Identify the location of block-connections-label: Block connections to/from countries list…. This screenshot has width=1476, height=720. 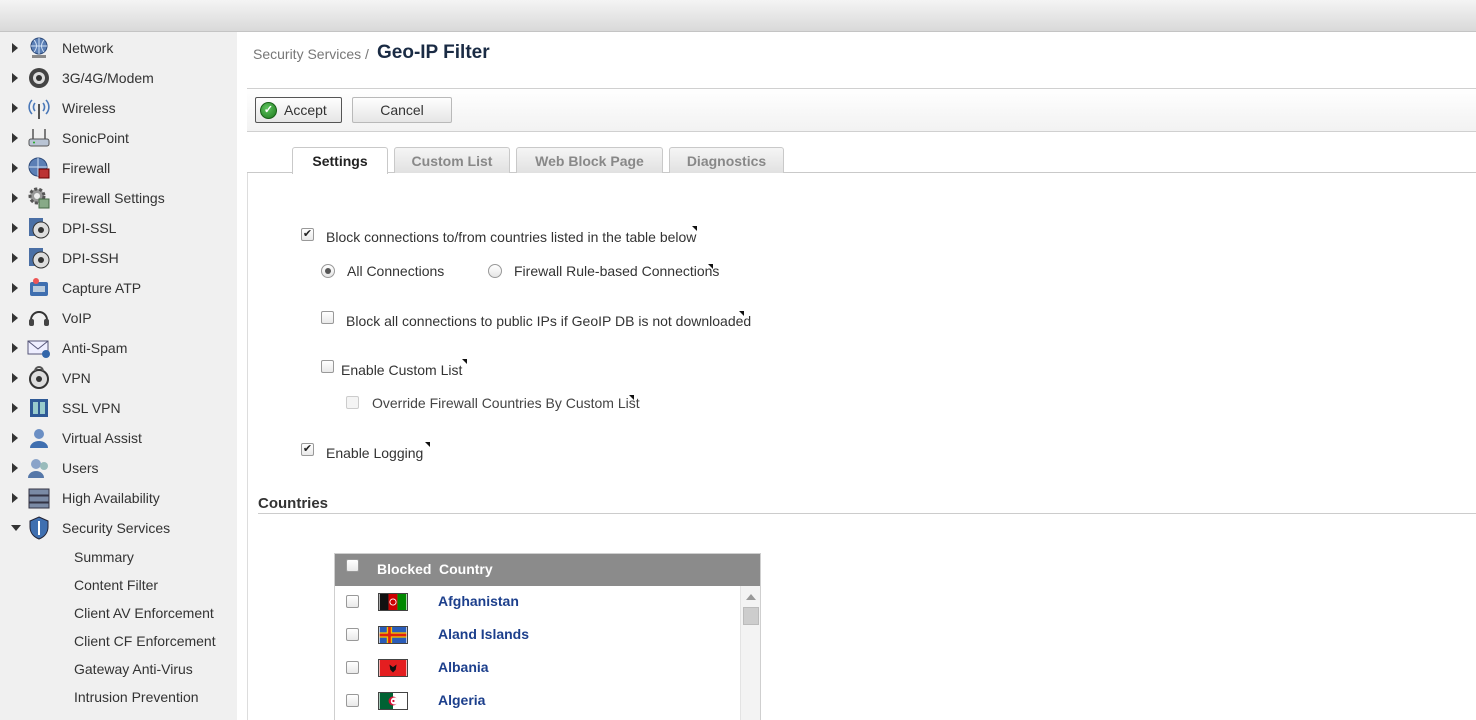
(511, 237).